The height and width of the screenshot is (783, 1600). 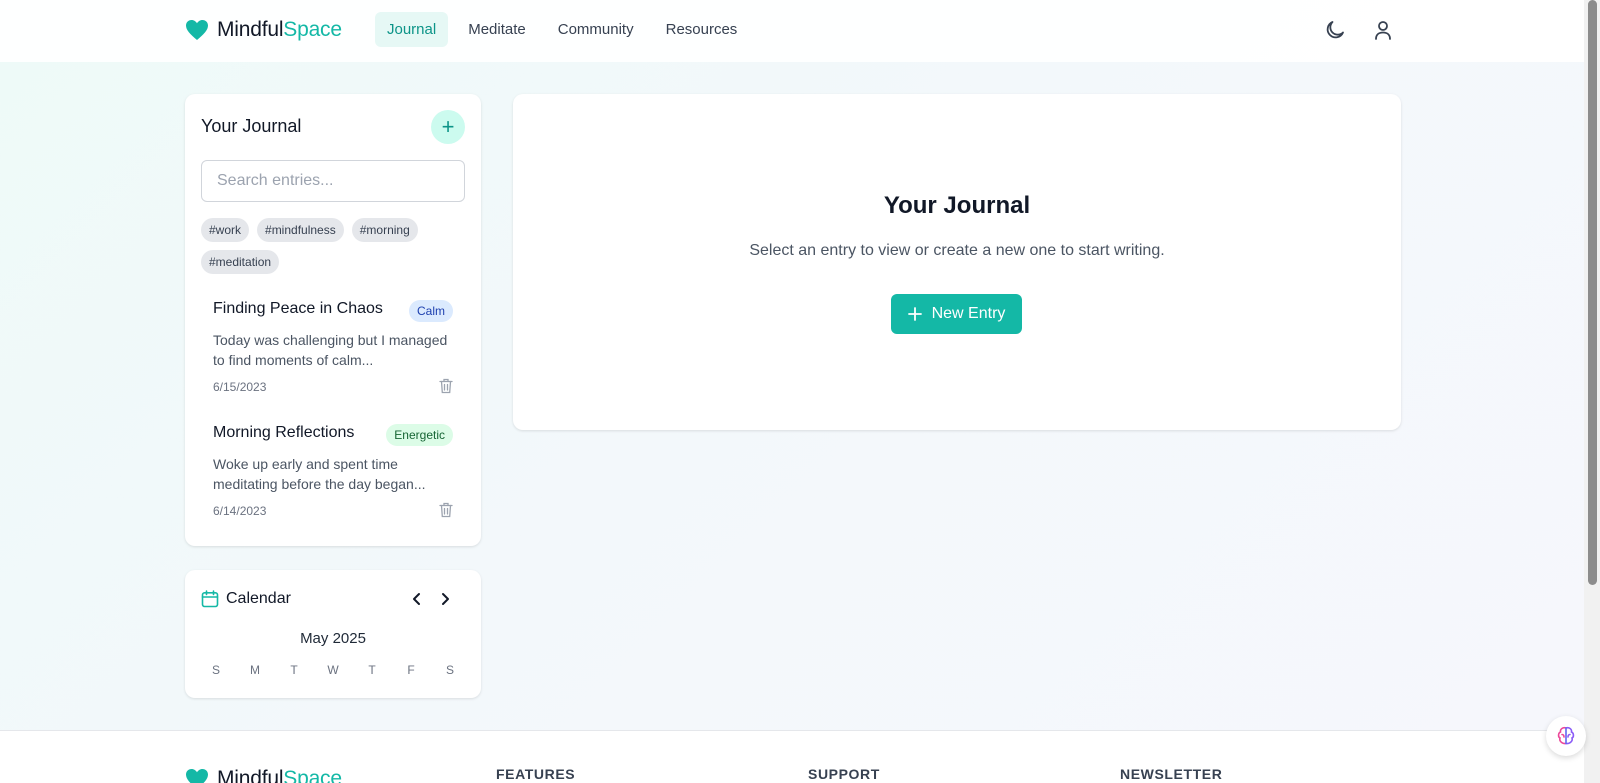 I want to click on main-nav: Journal Meditate Community Resources, so click(x=562, y=29).